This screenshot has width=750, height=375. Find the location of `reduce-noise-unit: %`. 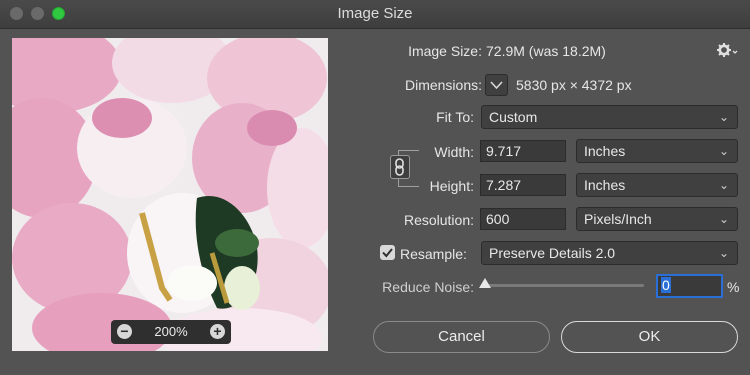

reduce-noise-unit: % is located at coordinates (733, 287).